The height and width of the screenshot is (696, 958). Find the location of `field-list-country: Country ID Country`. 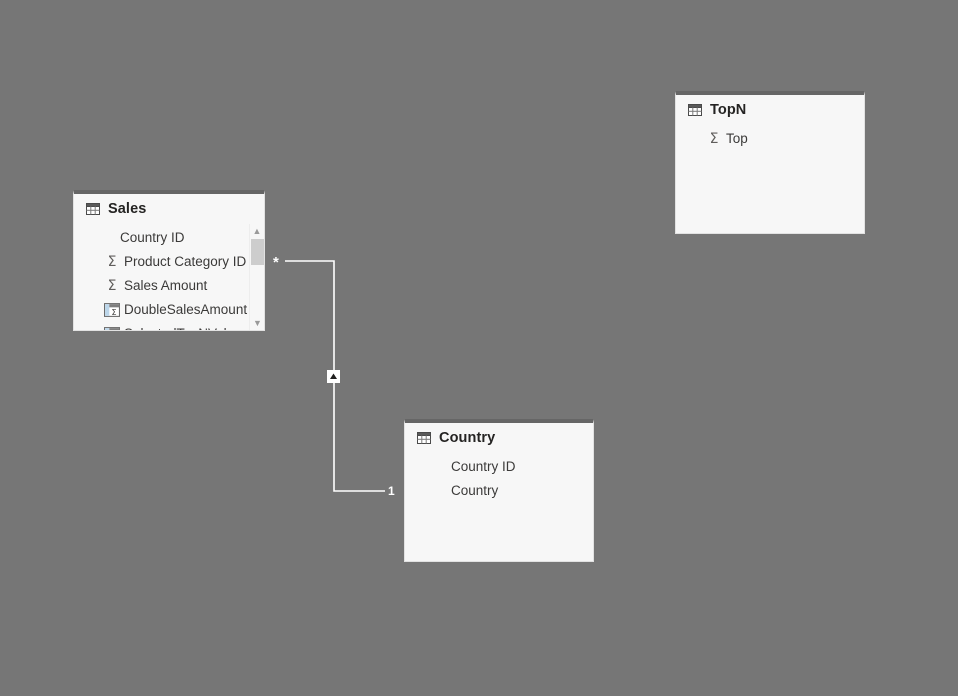

field-list-country: Country ID Country is located at coordinates (499, 478).